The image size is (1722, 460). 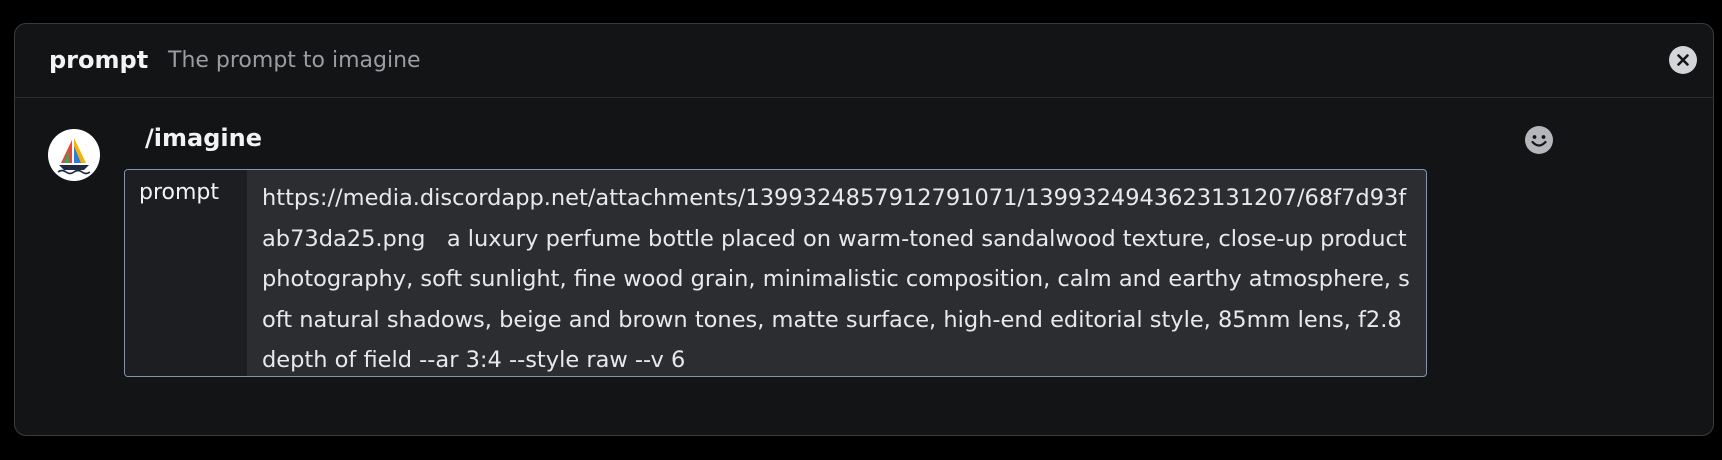 I want to click on close-icon, so click(x=1683, y=60).